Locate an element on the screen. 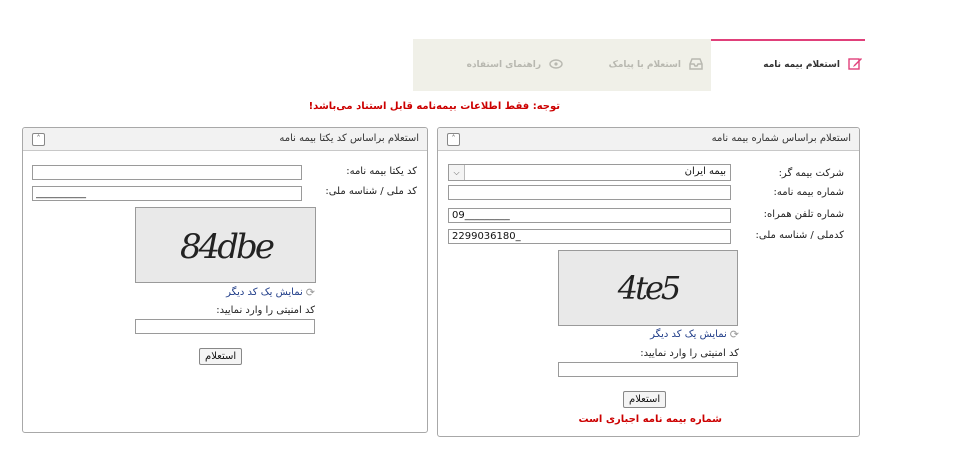 Image resolution: width=958 pixels, height=474 pixels. captcha-text: 84dbe is located at coordinates (227, 247).